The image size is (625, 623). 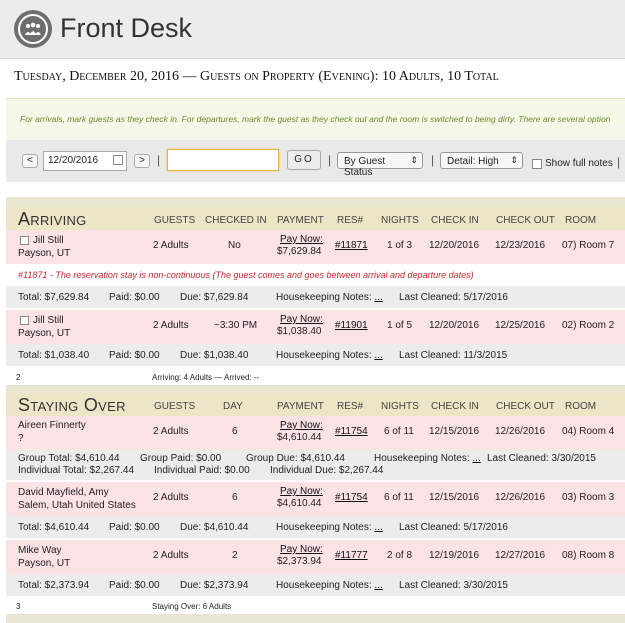 I want to click on individual-paid: Individual Paid: $0.00, so click(x=202, y=470).